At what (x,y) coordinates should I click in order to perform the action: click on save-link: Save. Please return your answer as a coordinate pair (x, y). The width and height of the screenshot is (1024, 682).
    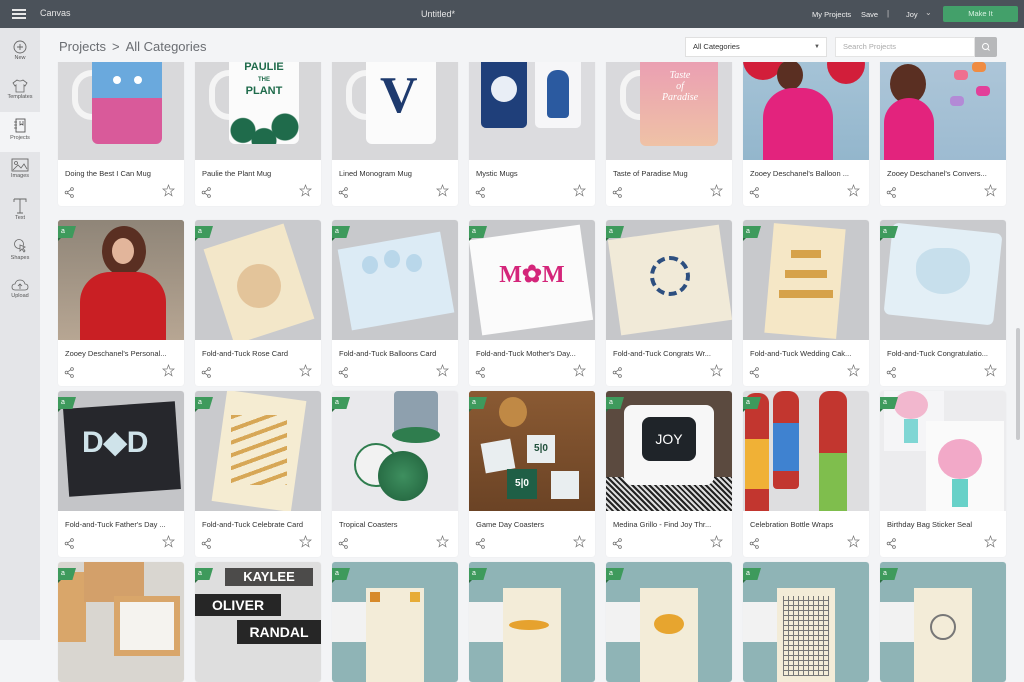
    Looking at the image, I should click on (869, 14).